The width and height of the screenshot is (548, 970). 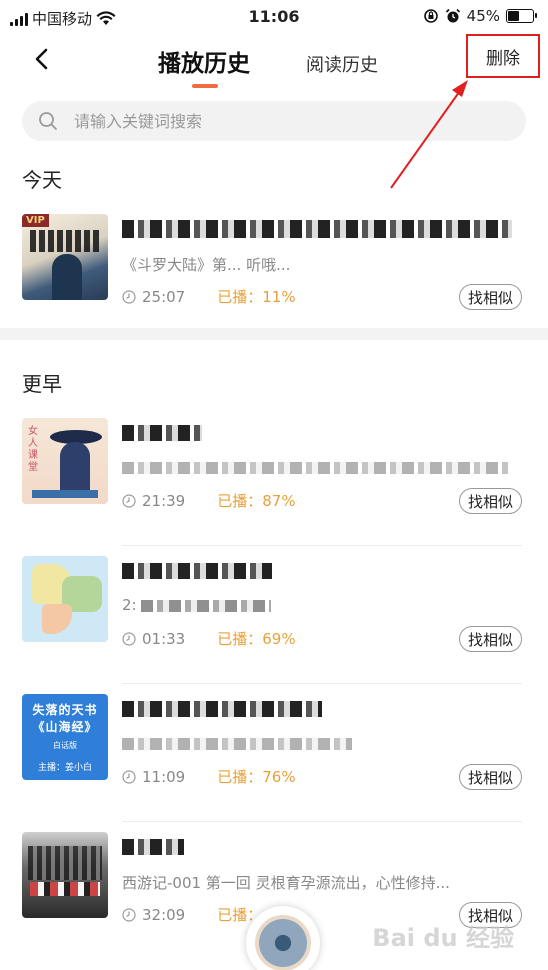 What do you see at coordinates (64, 768) in the screenshot?
I see `cover-host: 主播：姜小白` at bounding box center [64, 768].